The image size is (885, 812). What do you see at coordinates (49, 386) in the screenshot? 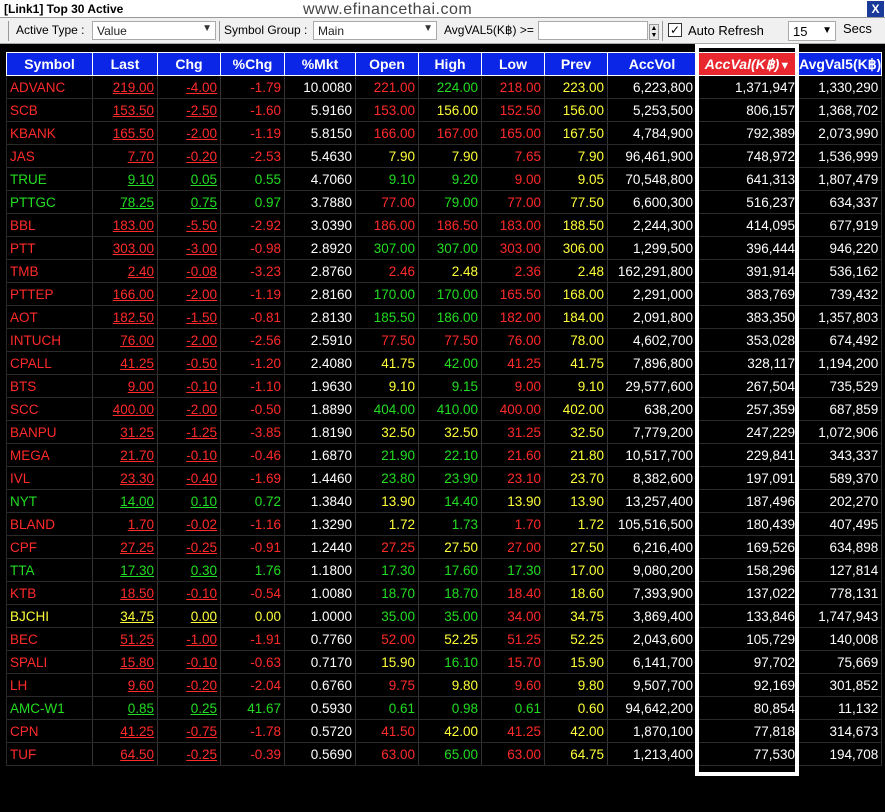
I see `cell-symbol: BTS` at bounding box center [49, 386].